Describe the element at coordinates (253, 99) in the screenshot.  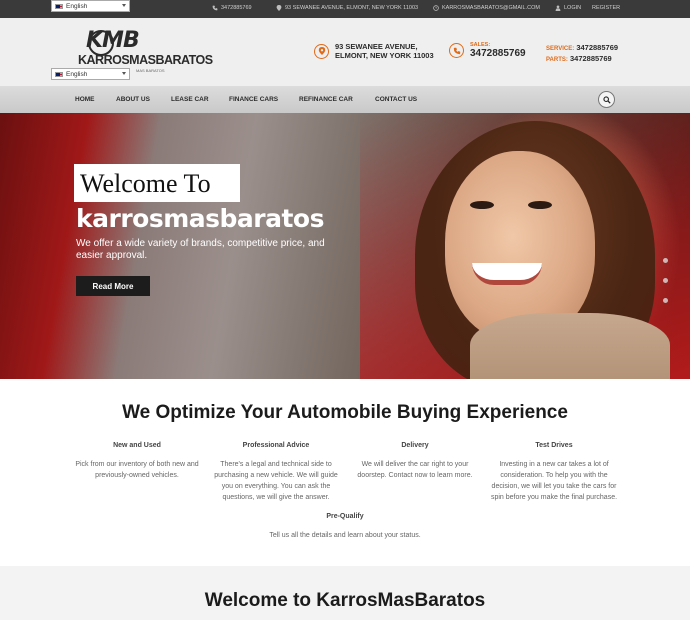
I see `nav-finance-cars: FINANCE CARS` at that location.